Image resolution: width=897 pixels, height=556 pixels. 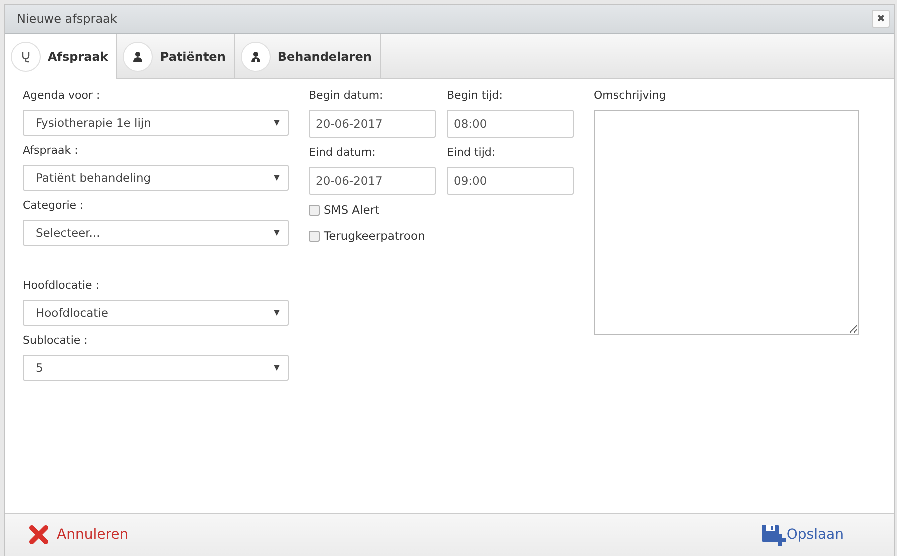 What do you see at coordinates (352, 210) in the screenshot?
I see `checkbox-label: SMS Alert` at bounding box center [352, 210].